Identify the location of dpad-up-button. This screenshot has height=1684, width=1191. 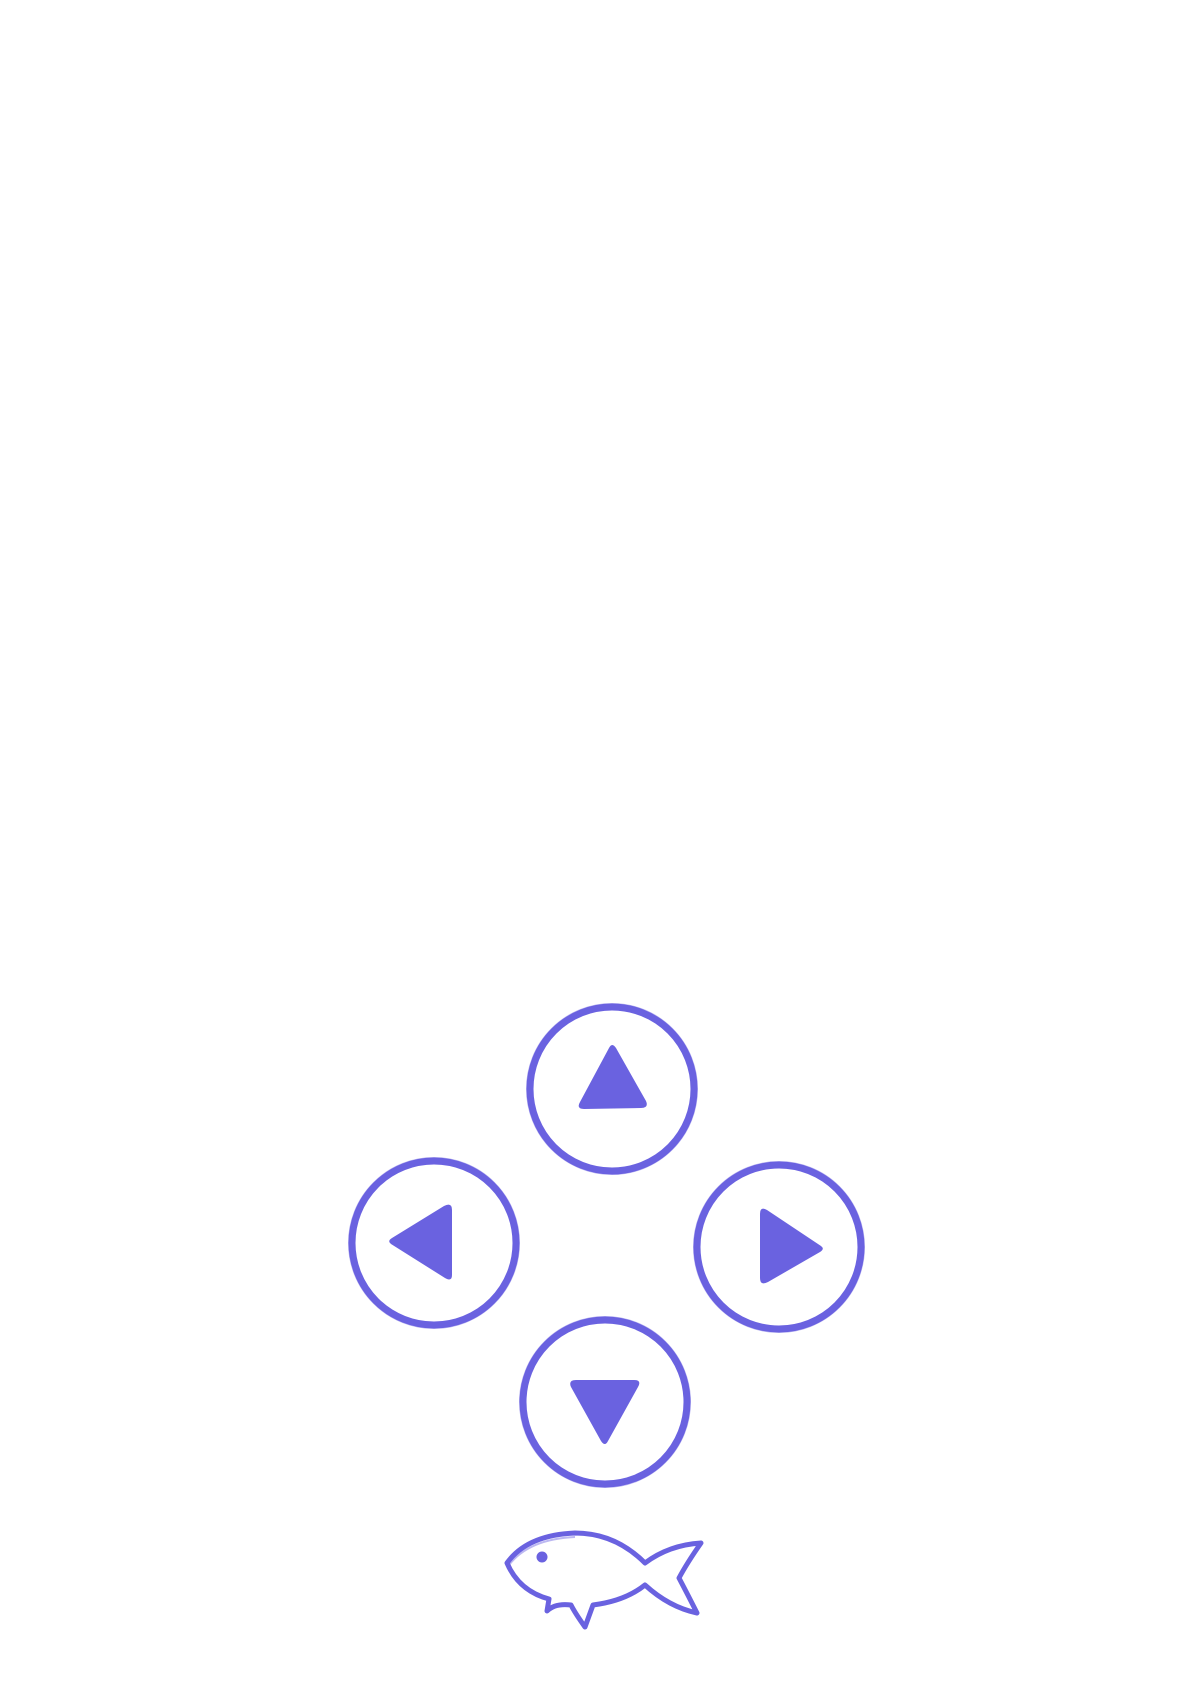
(612, 1089).